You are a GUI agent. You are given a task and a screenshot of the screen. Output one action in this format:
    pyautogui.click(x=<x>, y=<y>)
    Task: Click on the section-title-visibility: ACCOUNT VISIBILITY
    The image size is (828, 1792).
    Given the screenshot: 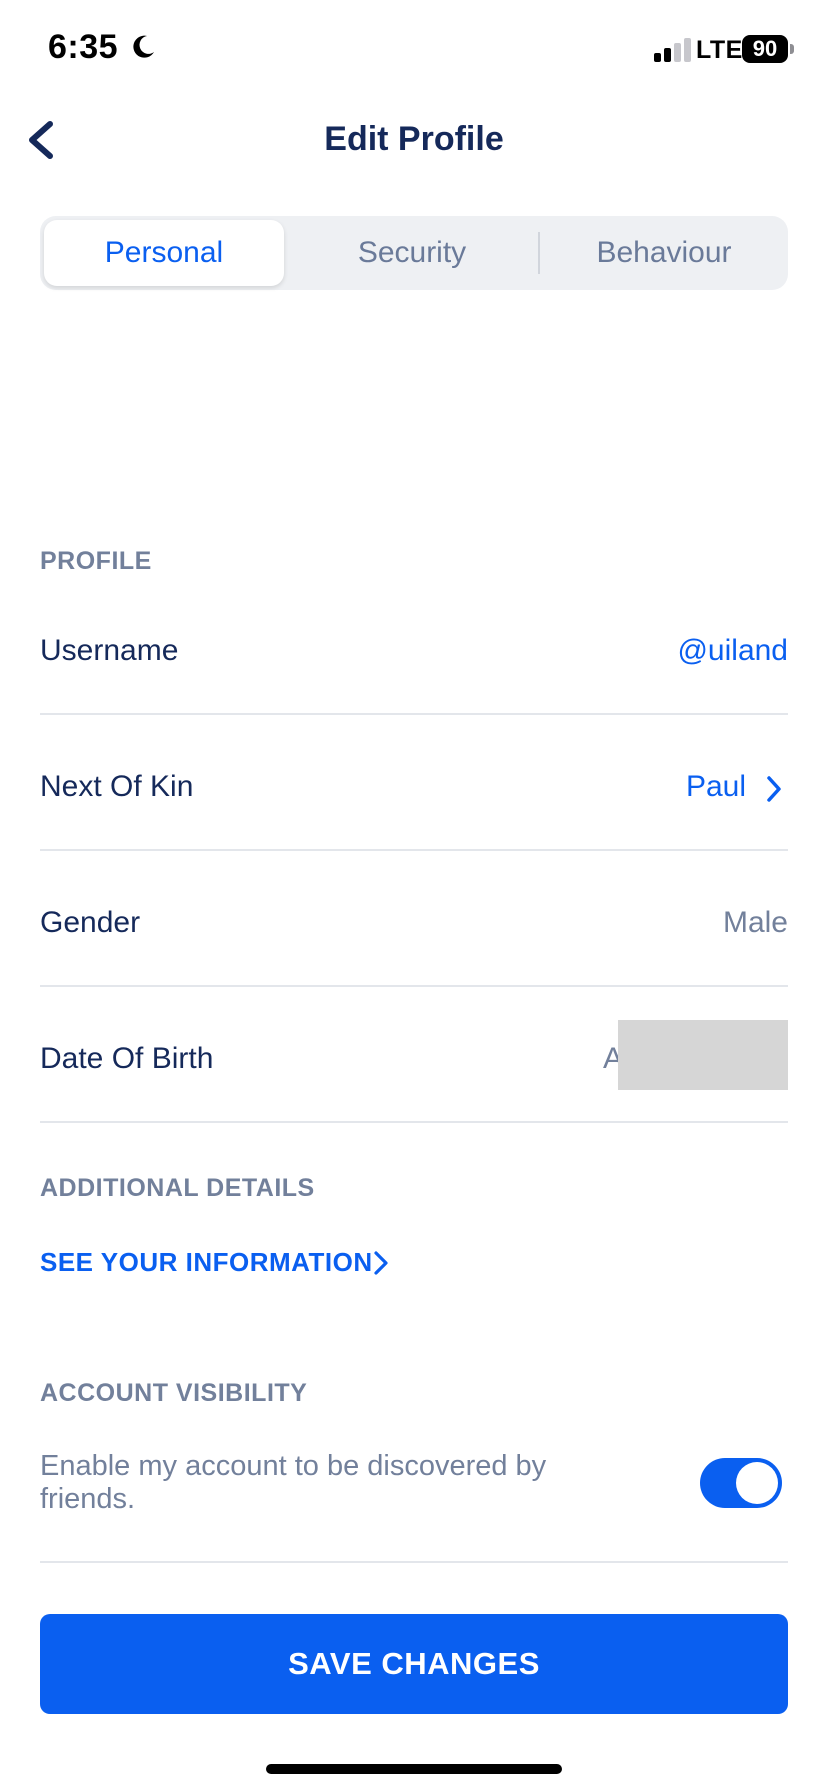 What is the action you would take?
    pyautogui.click(x=174, y=1393)
    